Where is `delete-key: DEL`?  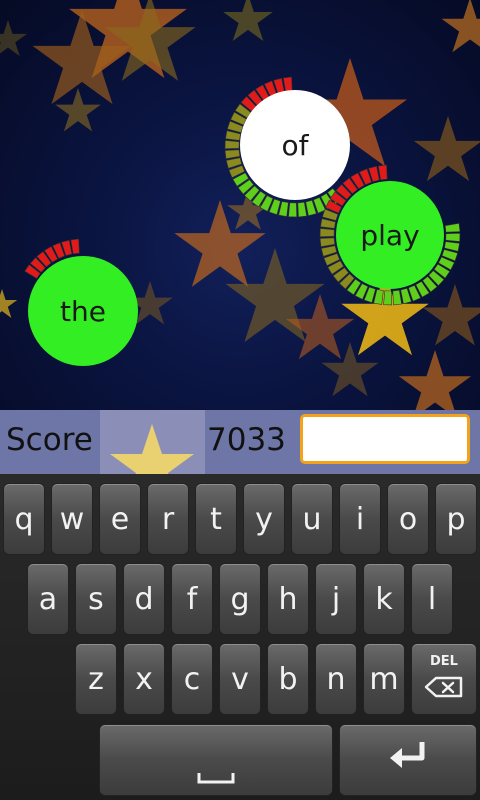 delete-key: DEL is located at coordinates (444, 679).